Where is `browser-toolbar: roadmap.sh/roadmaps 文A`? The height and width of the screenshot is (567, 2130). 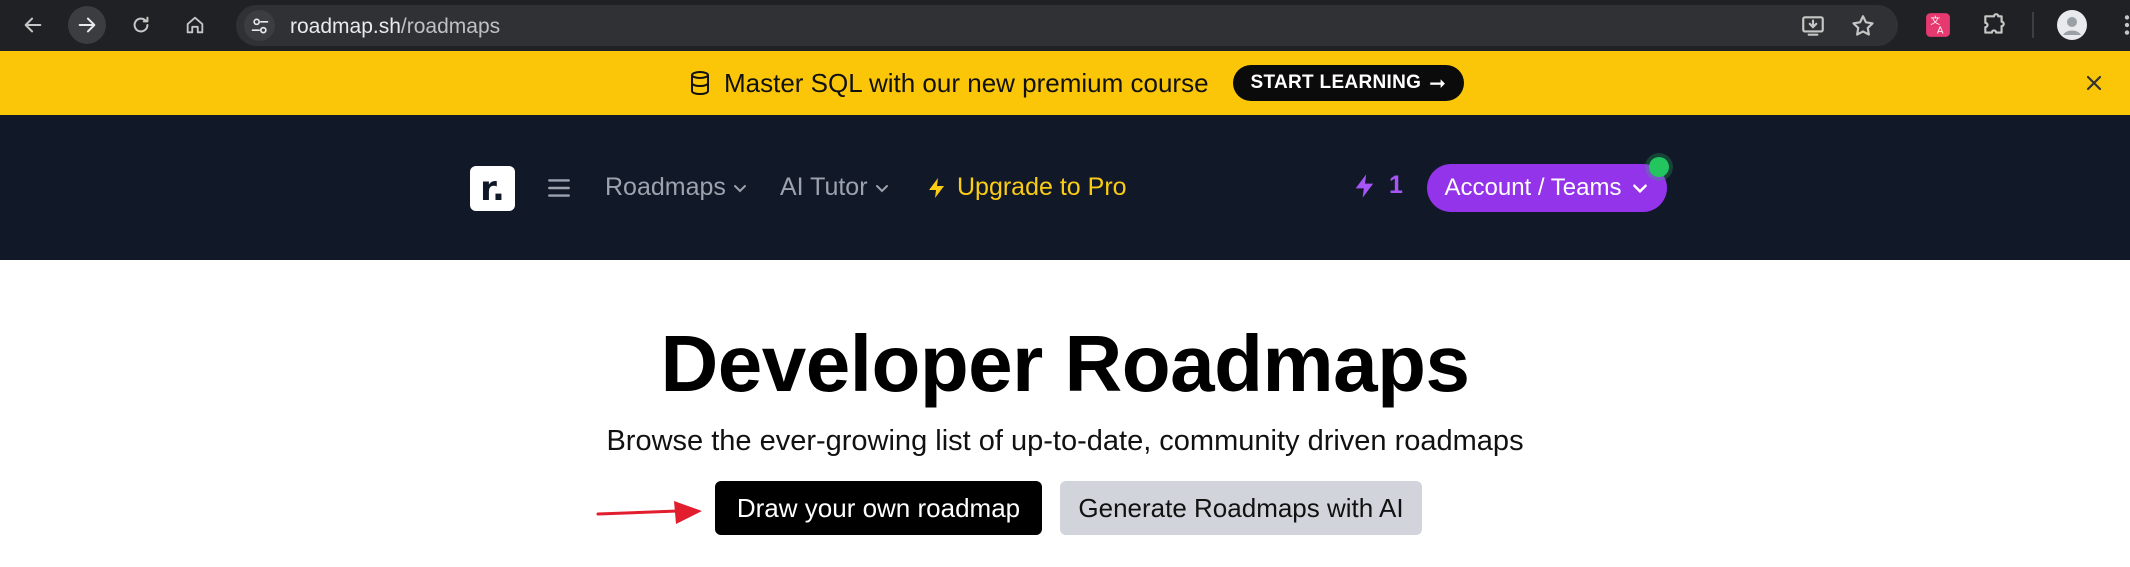
browser-toolbar: roadmap.sh/roadmaps 文A is located at coordinates (1065, 25).